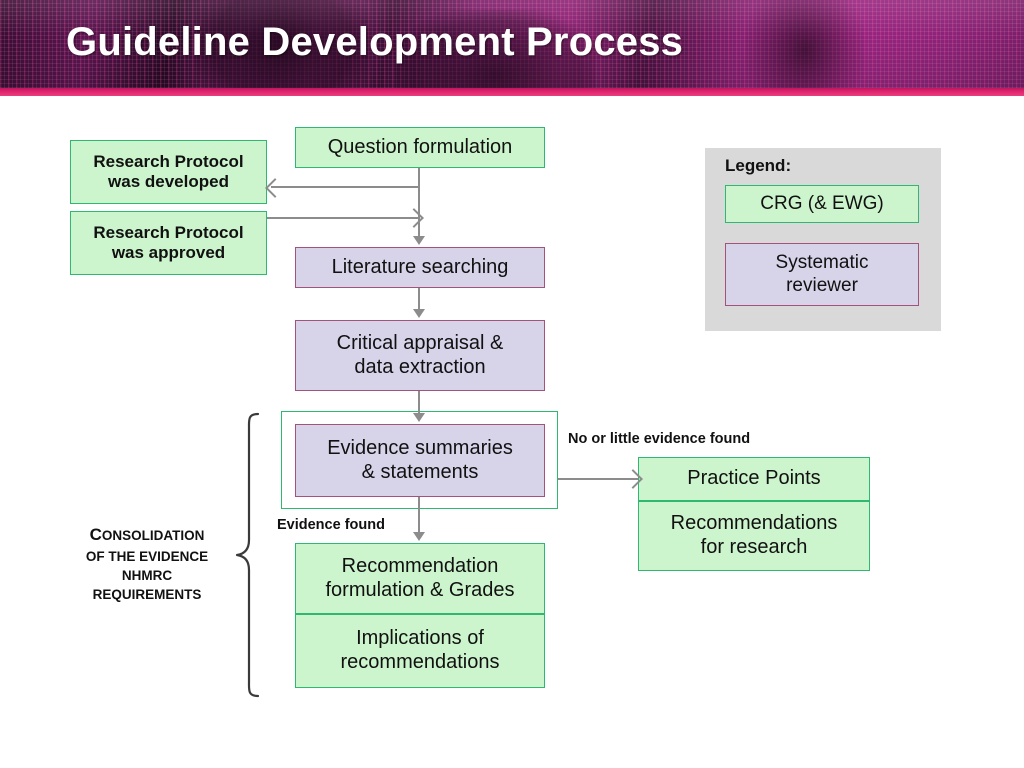 The image size is (1024, 768). What do you see at coordinates (419, 313) in the screenshot?
I see `arrowhead-literature-to-appraisal` at bounding box center [419, 313].